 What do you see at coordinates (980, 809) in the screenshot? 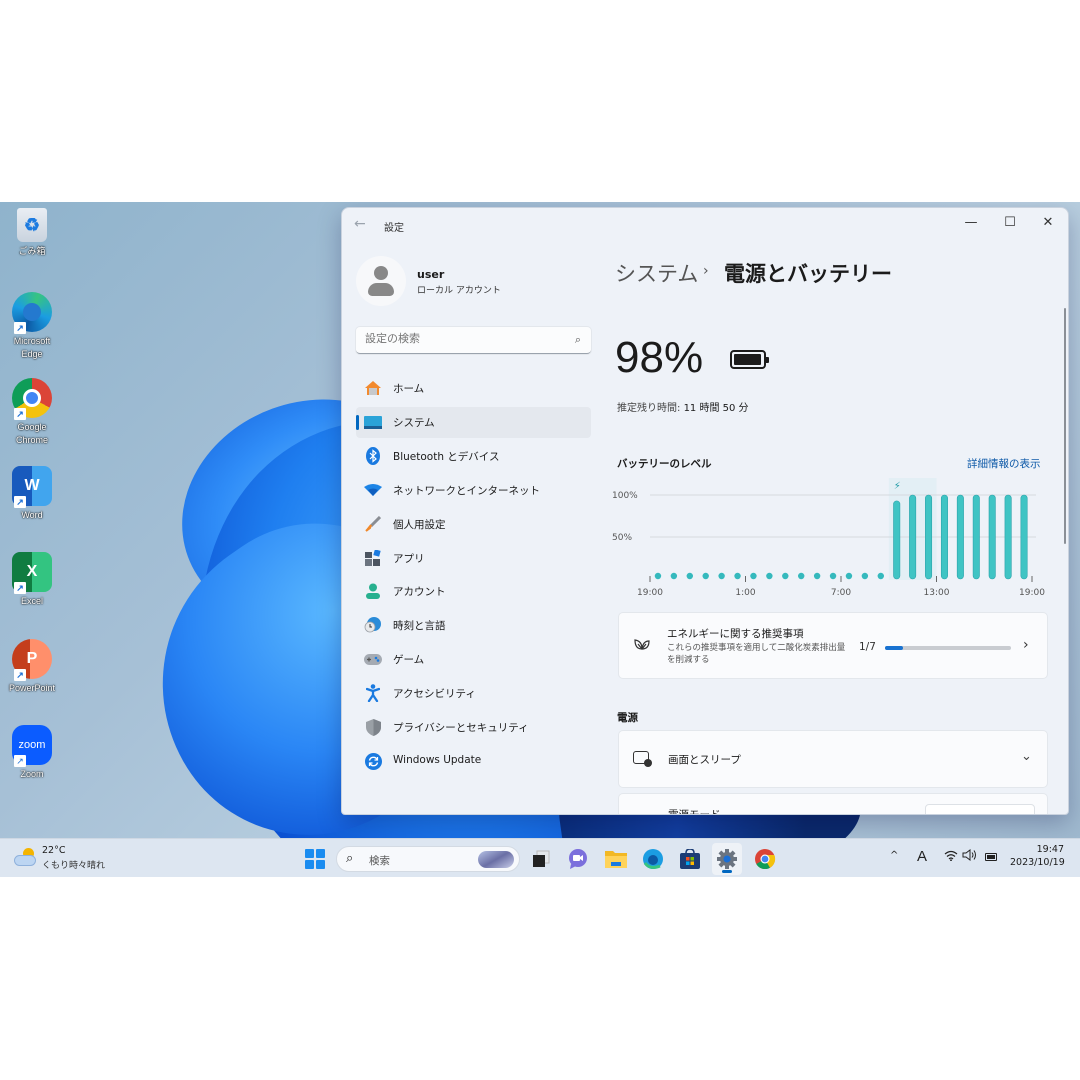
I see `power-mode-dropdown` at bounding box center [980, 809].